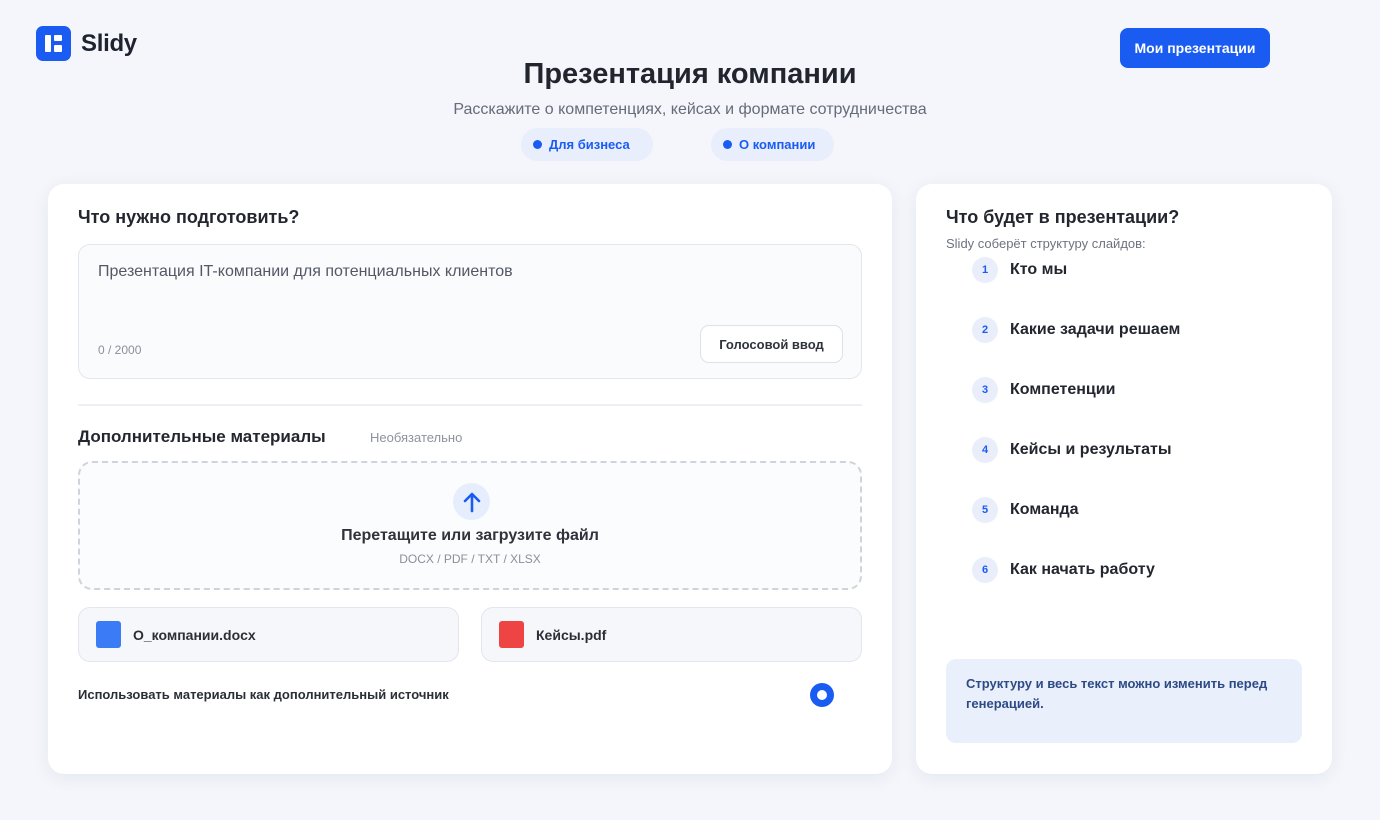 This screenshot has height=820, width=1380. Describe the element at coordinates (771, 344) in the screenshot. I see `voice-input-button: Голосовой ввод` at that location.